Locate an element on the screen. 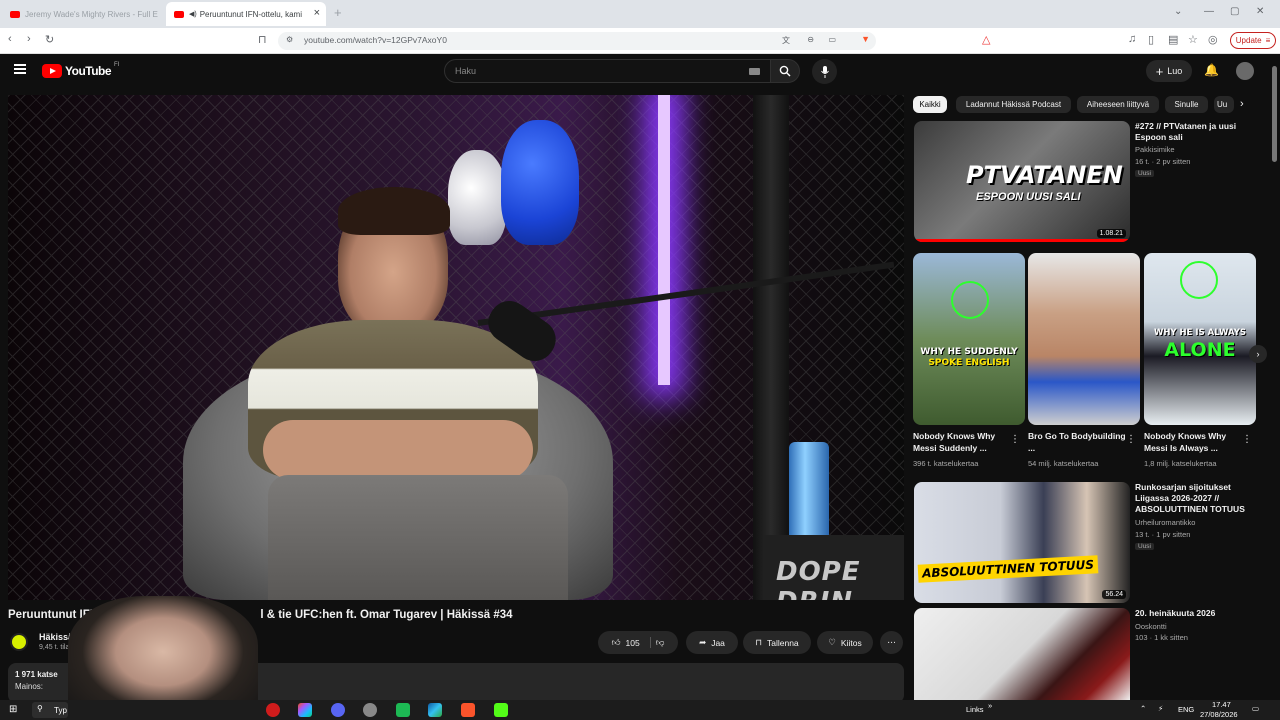  chip-aiheeseen: Aiheeseen liittyvä is located at coordinates (1118, 104).